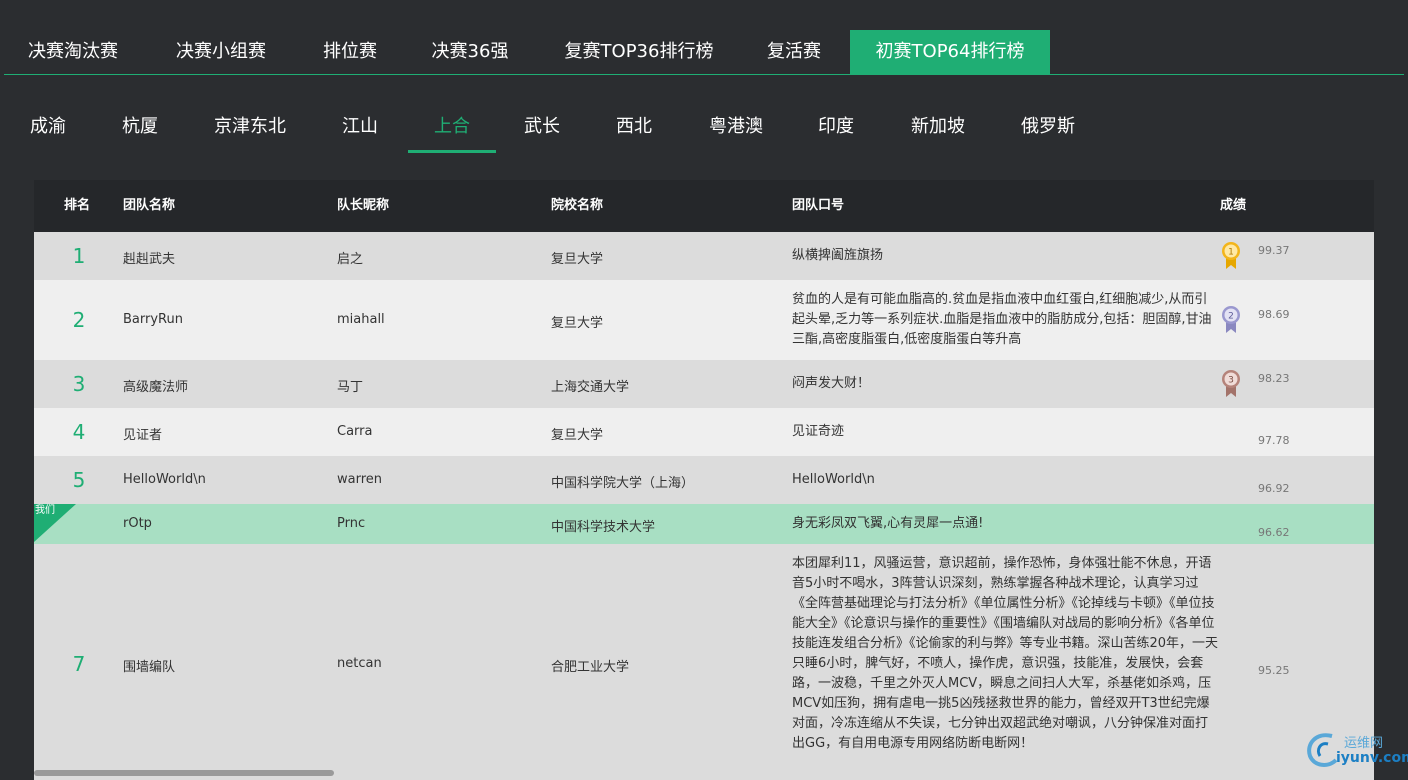  What do you see at coordinates (79, 384) in the screenshot?
I see `rank-number: 3` at bounding box center [79, 384].